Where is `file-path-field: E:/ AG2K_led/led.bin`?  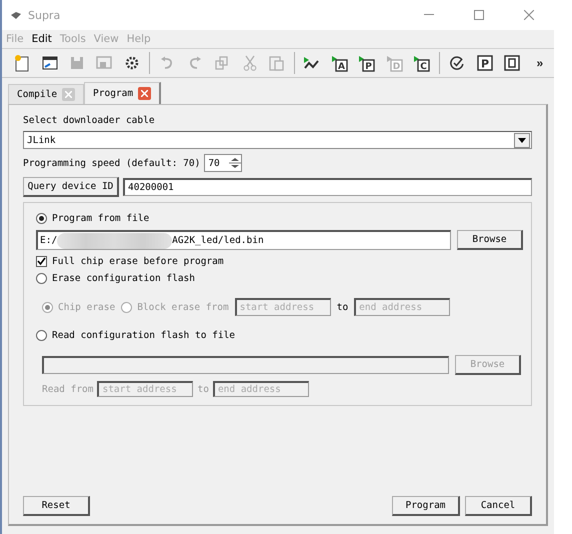
file-path-field: E:/ AG2K_led/led.bin is located at coordinates (243, 240).